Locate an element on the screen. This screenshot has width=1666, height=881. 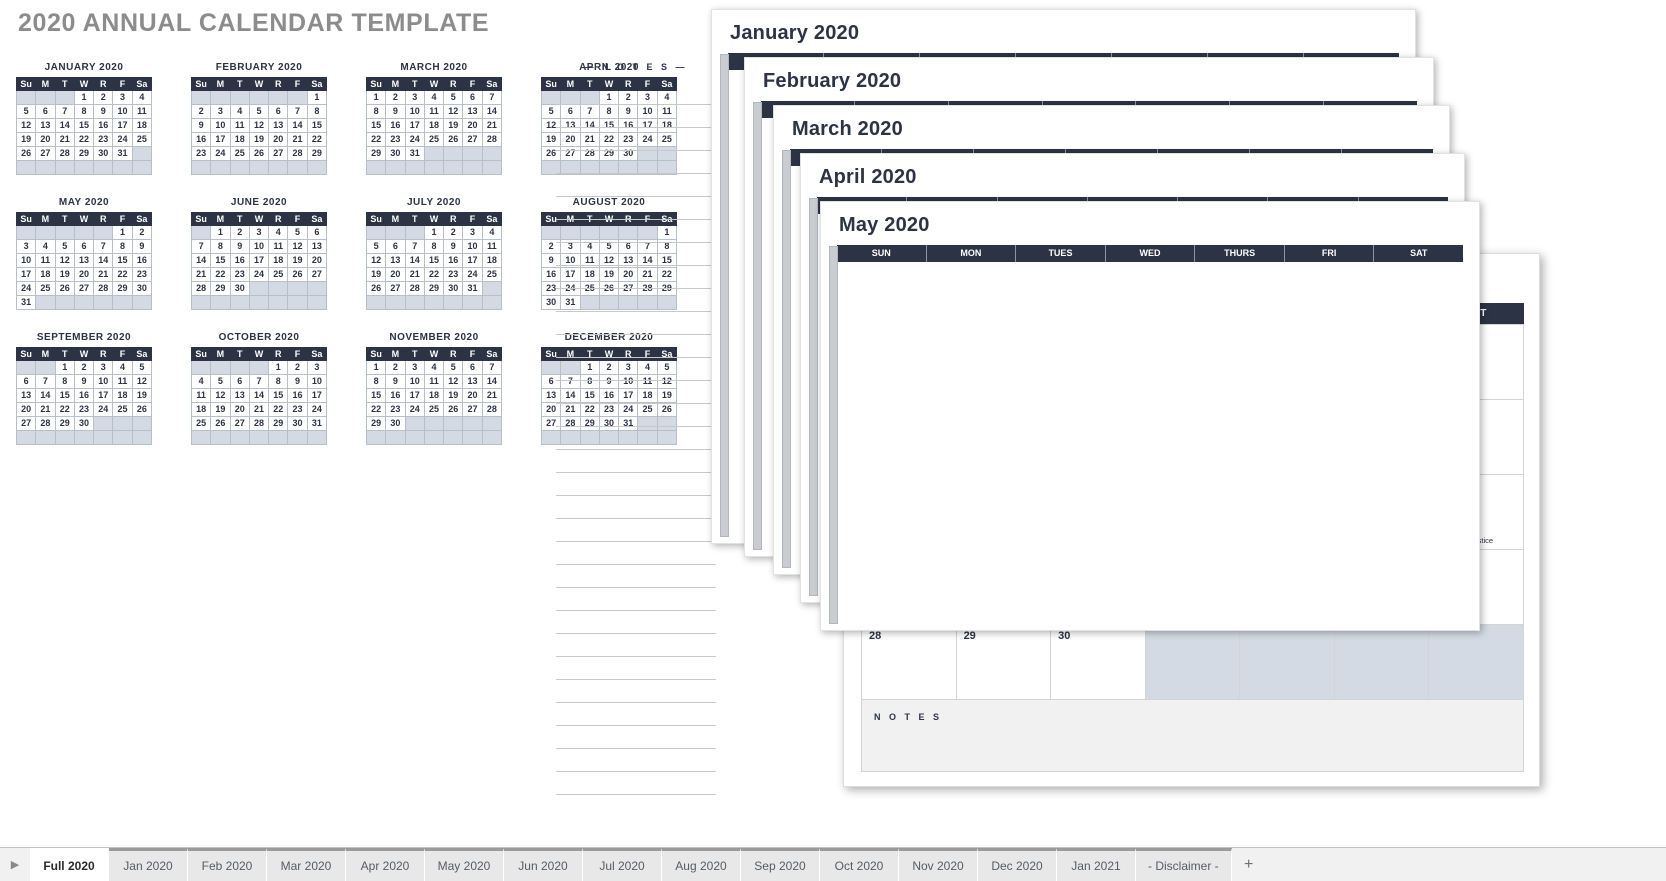
sheet-tab: Jan 2020 is located at coordinates (148, 864).